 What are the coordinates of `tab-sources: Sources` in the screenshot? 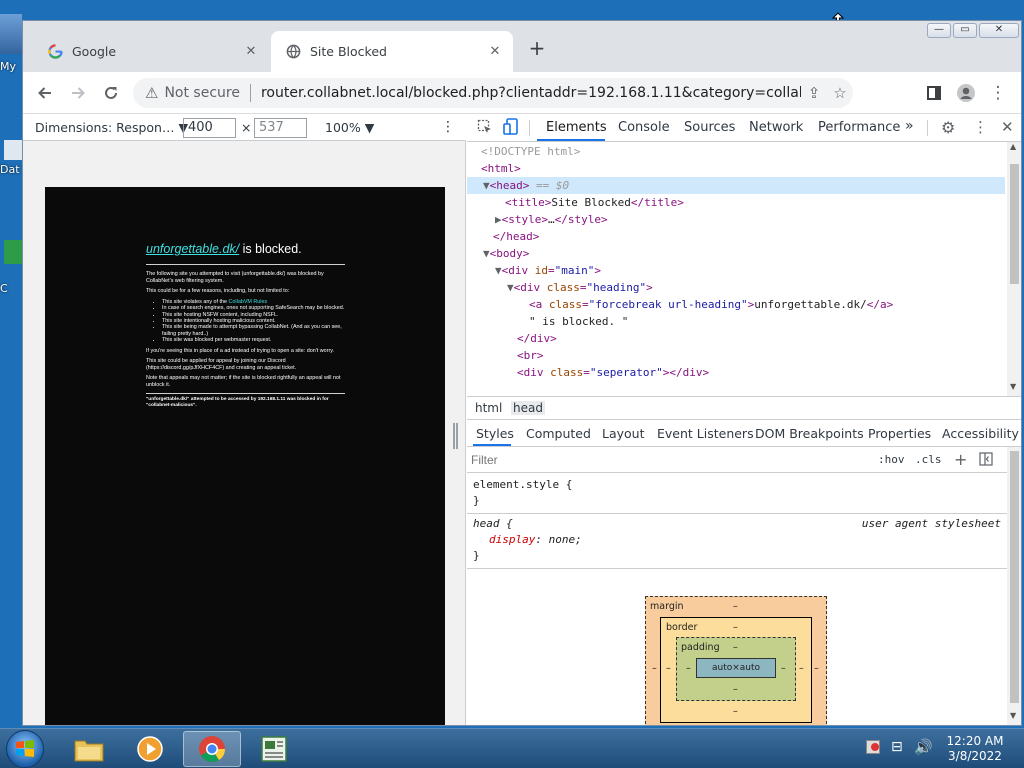 It's located at (709, 127).